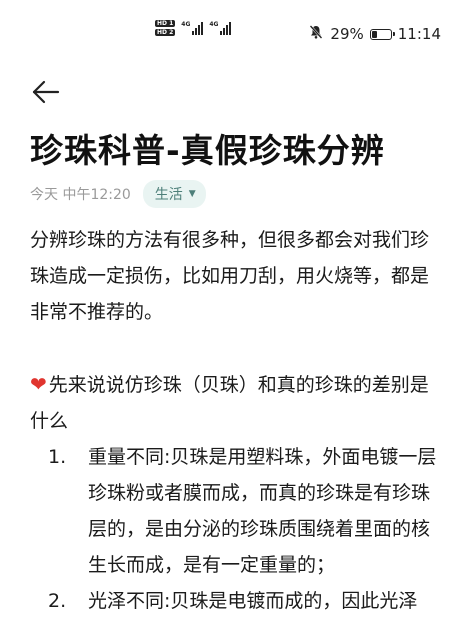 The image size is (465, 619). Describe the element at coordinates (220, 28) in the screenshot. I see `signal-2-icon: 4G` at that location.